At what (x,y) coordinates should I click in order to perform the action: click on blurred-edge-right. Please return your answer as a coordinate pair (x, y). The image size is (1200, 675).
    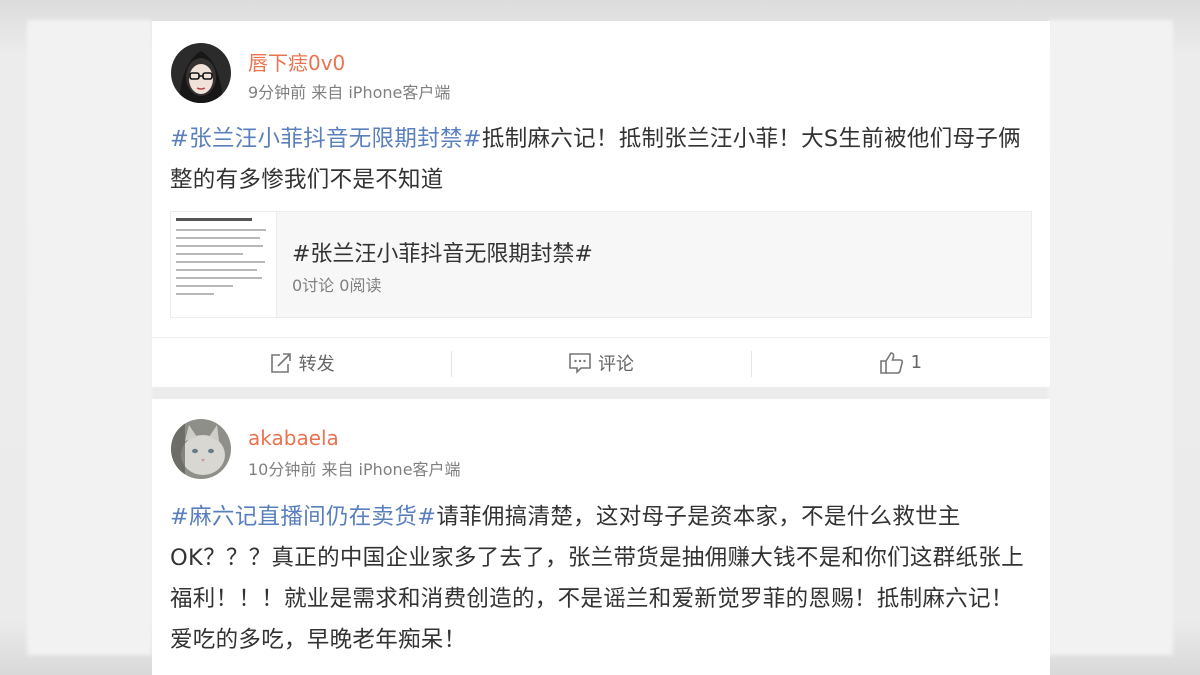
    Looking at the image, I should click on (1110, 337).